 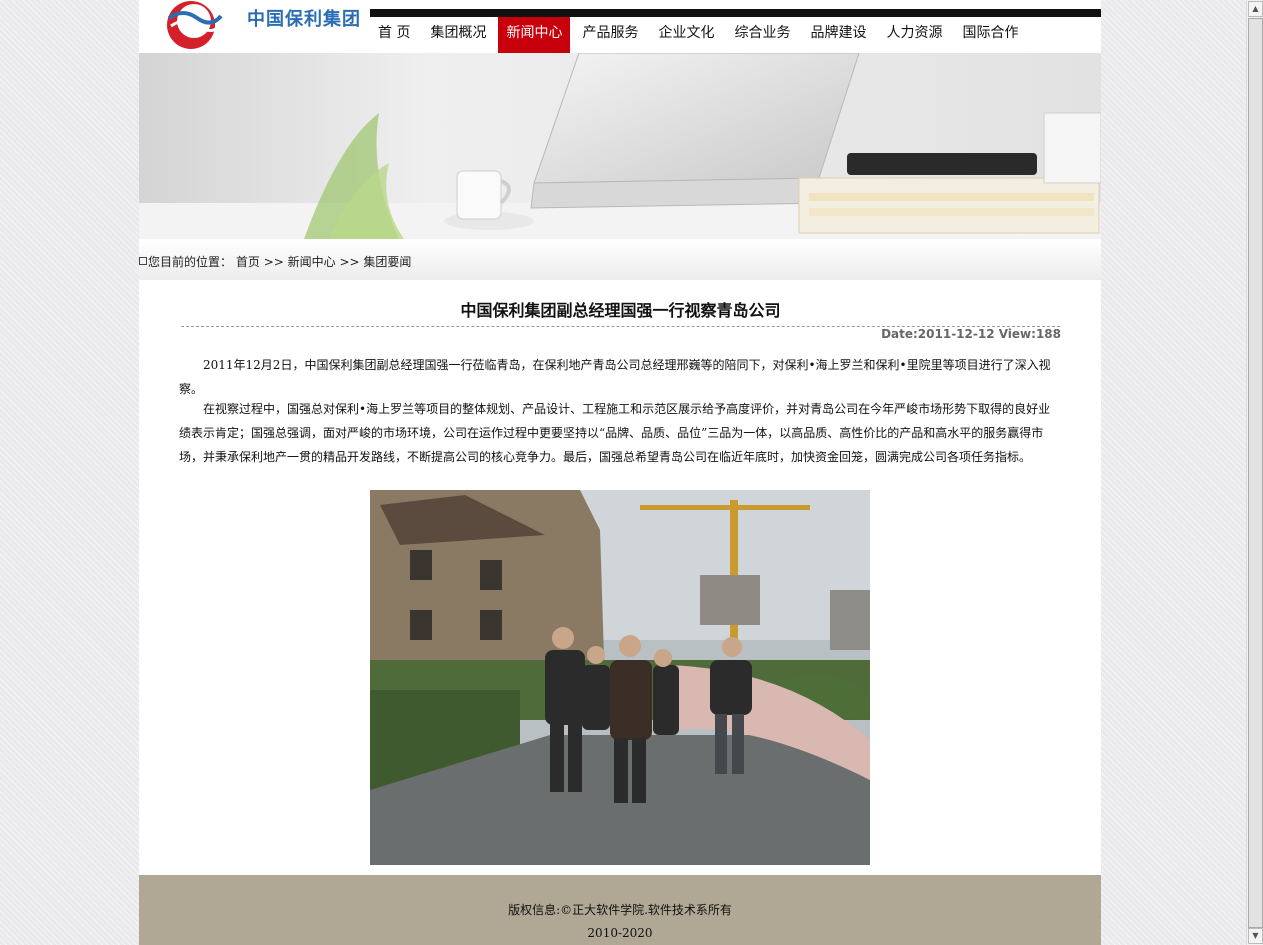 What do you see at coordinates (686, 35) in the screenshot?
I see `nav-item-corporate-culture: 企业文化` at bounding box center [686, 35].